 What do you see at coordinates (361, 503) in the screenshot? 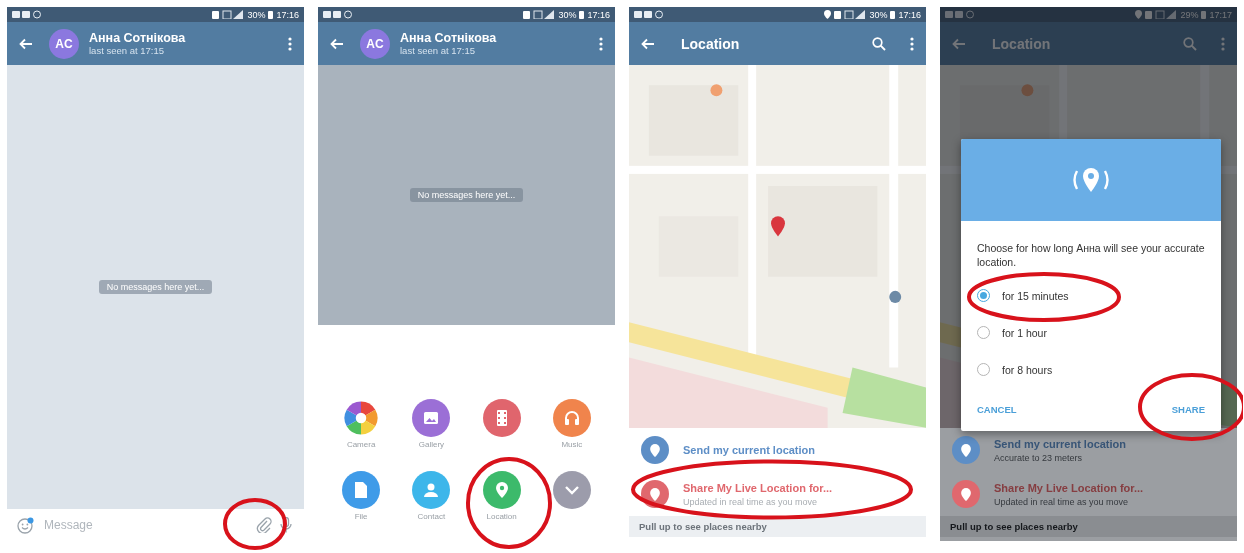
I see `attach-option: File` at bounding box center [361, 503].